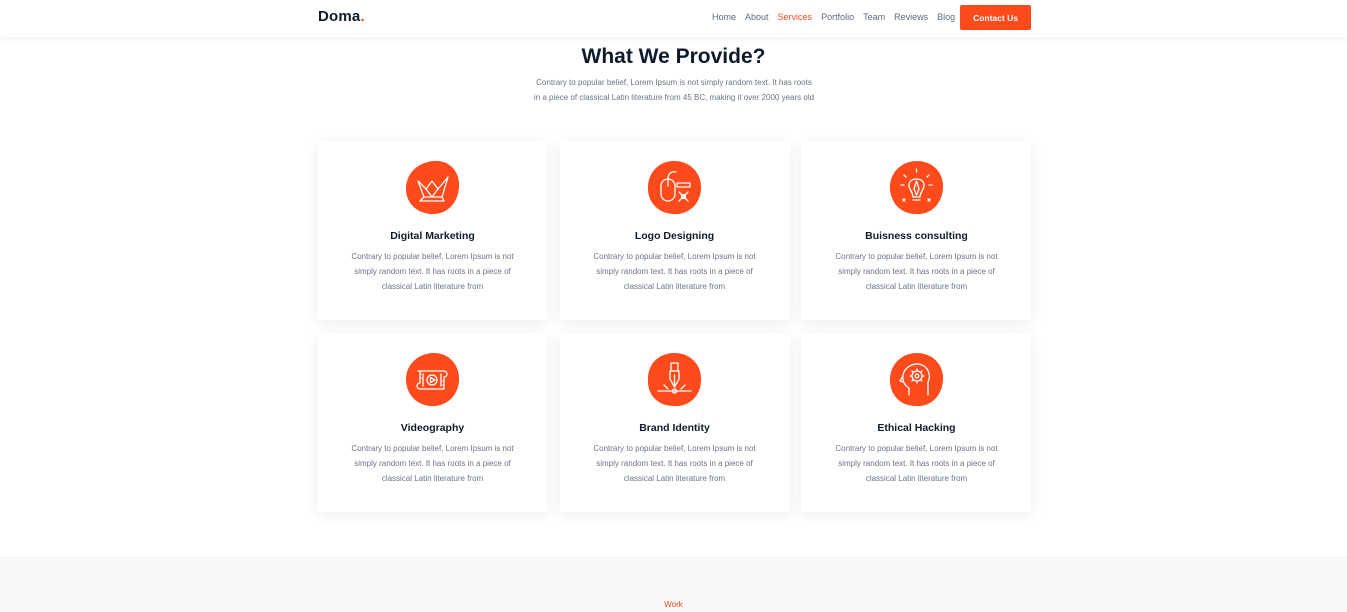  What do you see at coordinates (874, 17) in the screenshot?
I see `nav-team: Team` at bounding box center [874, 17].